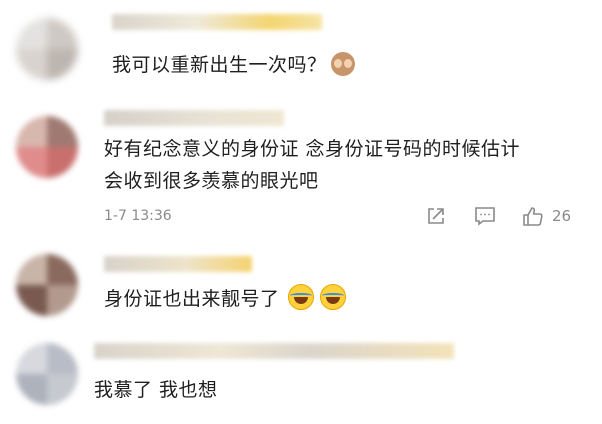  I want to click on comment-icon, so click(485, 216).